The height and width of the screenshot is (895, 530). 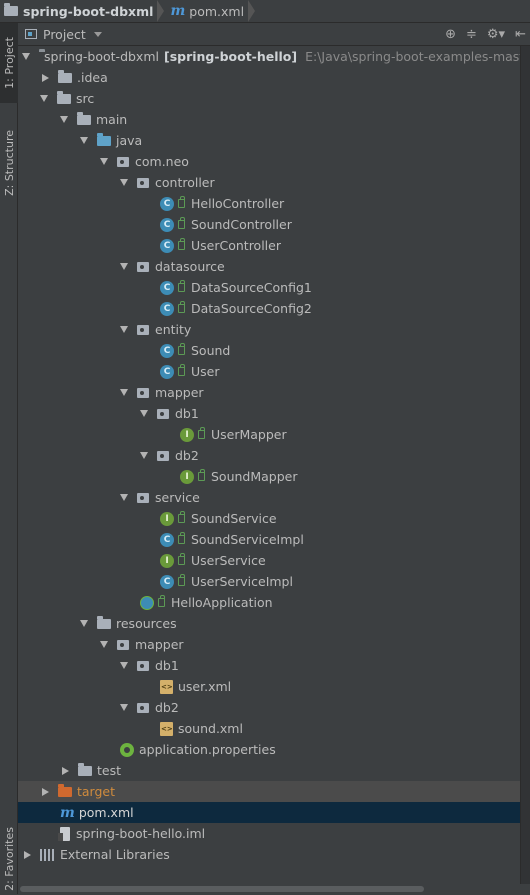 I want to click on tree-node-external-libraries: External Libraries, so click(x=269, y=854).